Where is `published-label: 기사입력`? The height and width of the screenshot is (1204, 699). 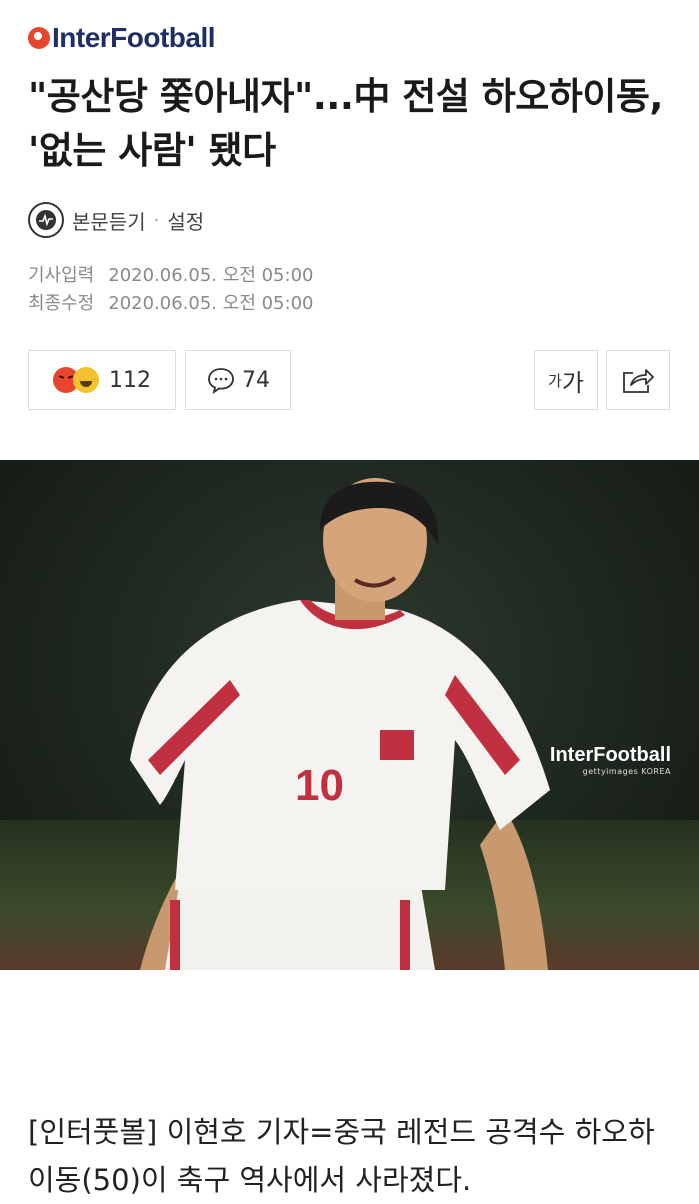
published-label: 기사입력 is located at coordinates (61, 275).